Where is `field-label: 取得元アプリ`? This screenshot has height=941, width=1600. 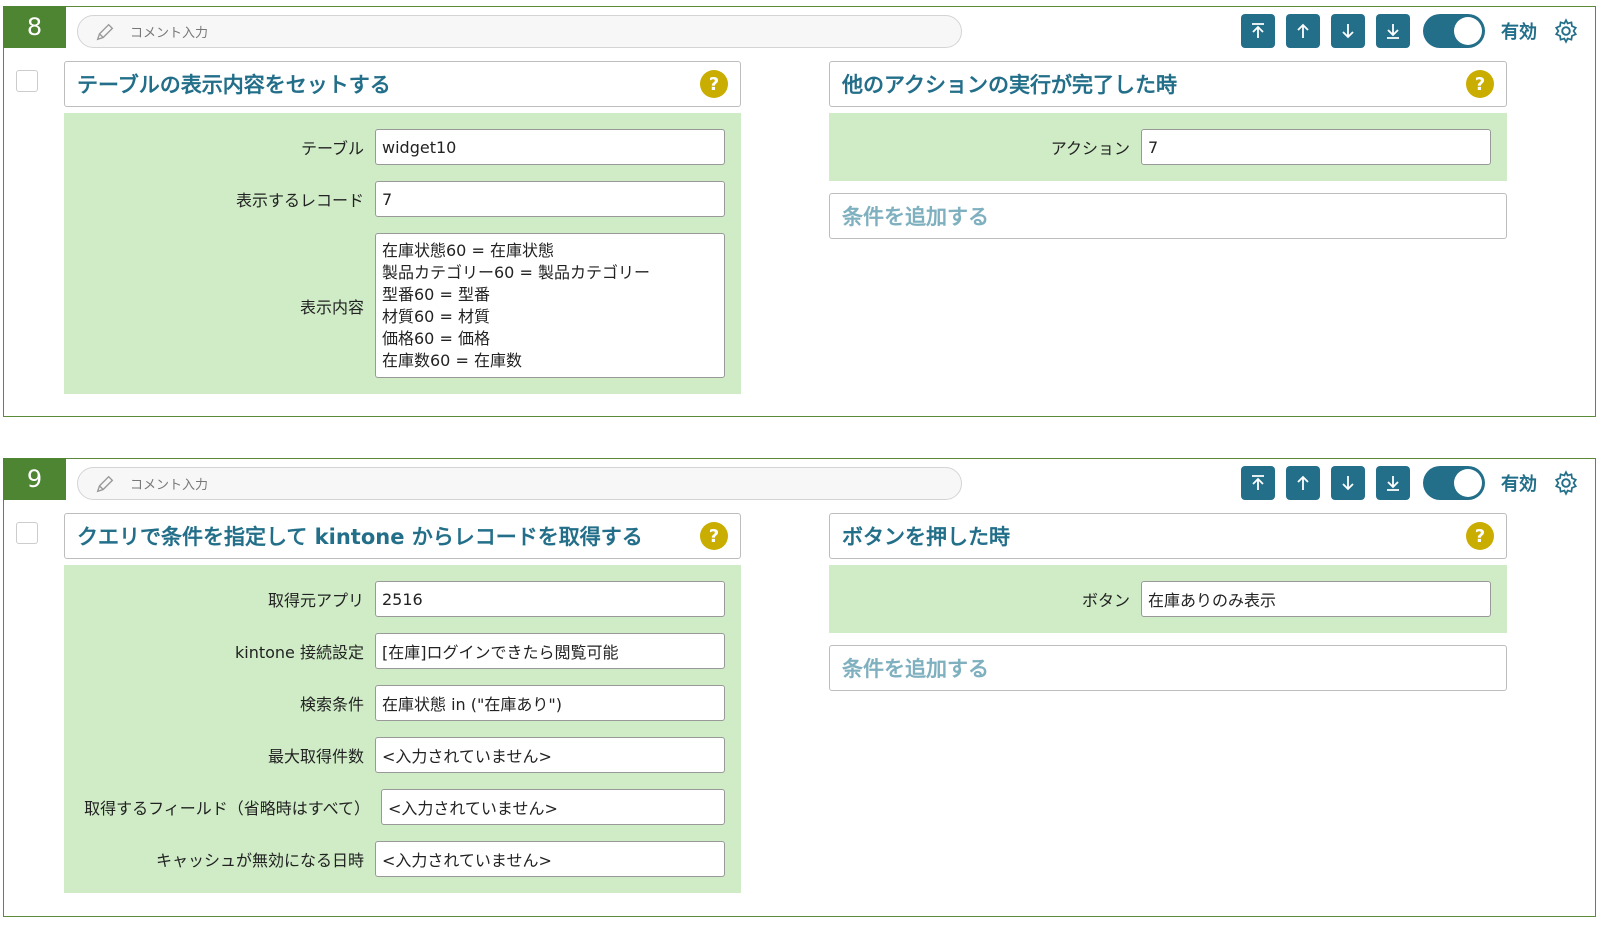 field-label: 取得元アプリ is located at coordinates (315, 600).